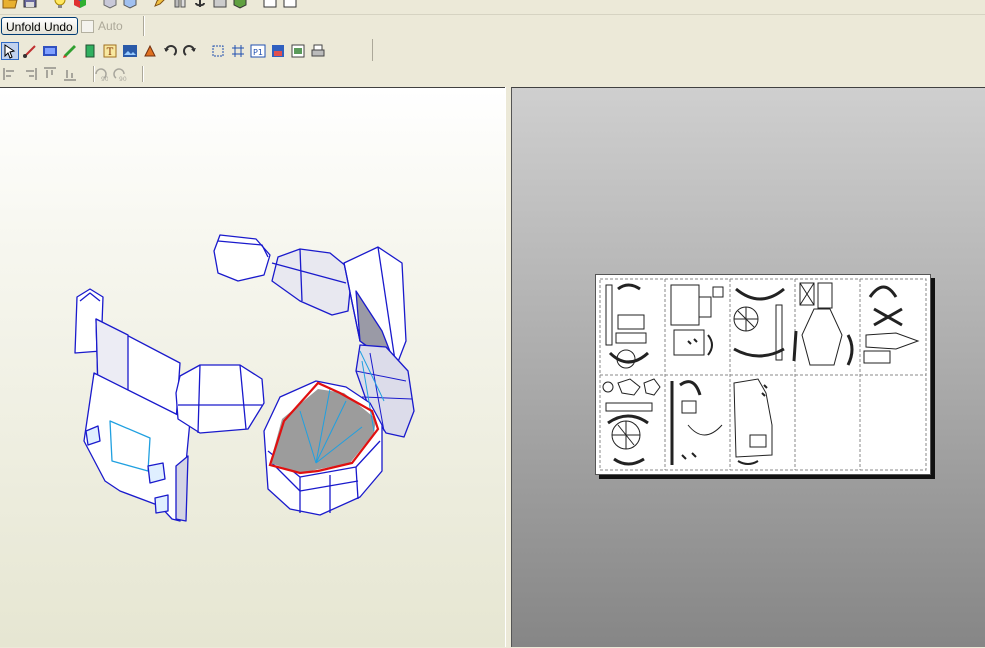 Image resolution: width=985 pixels, height=648 pixels. I want to click on move-icon, so click(150, 51).